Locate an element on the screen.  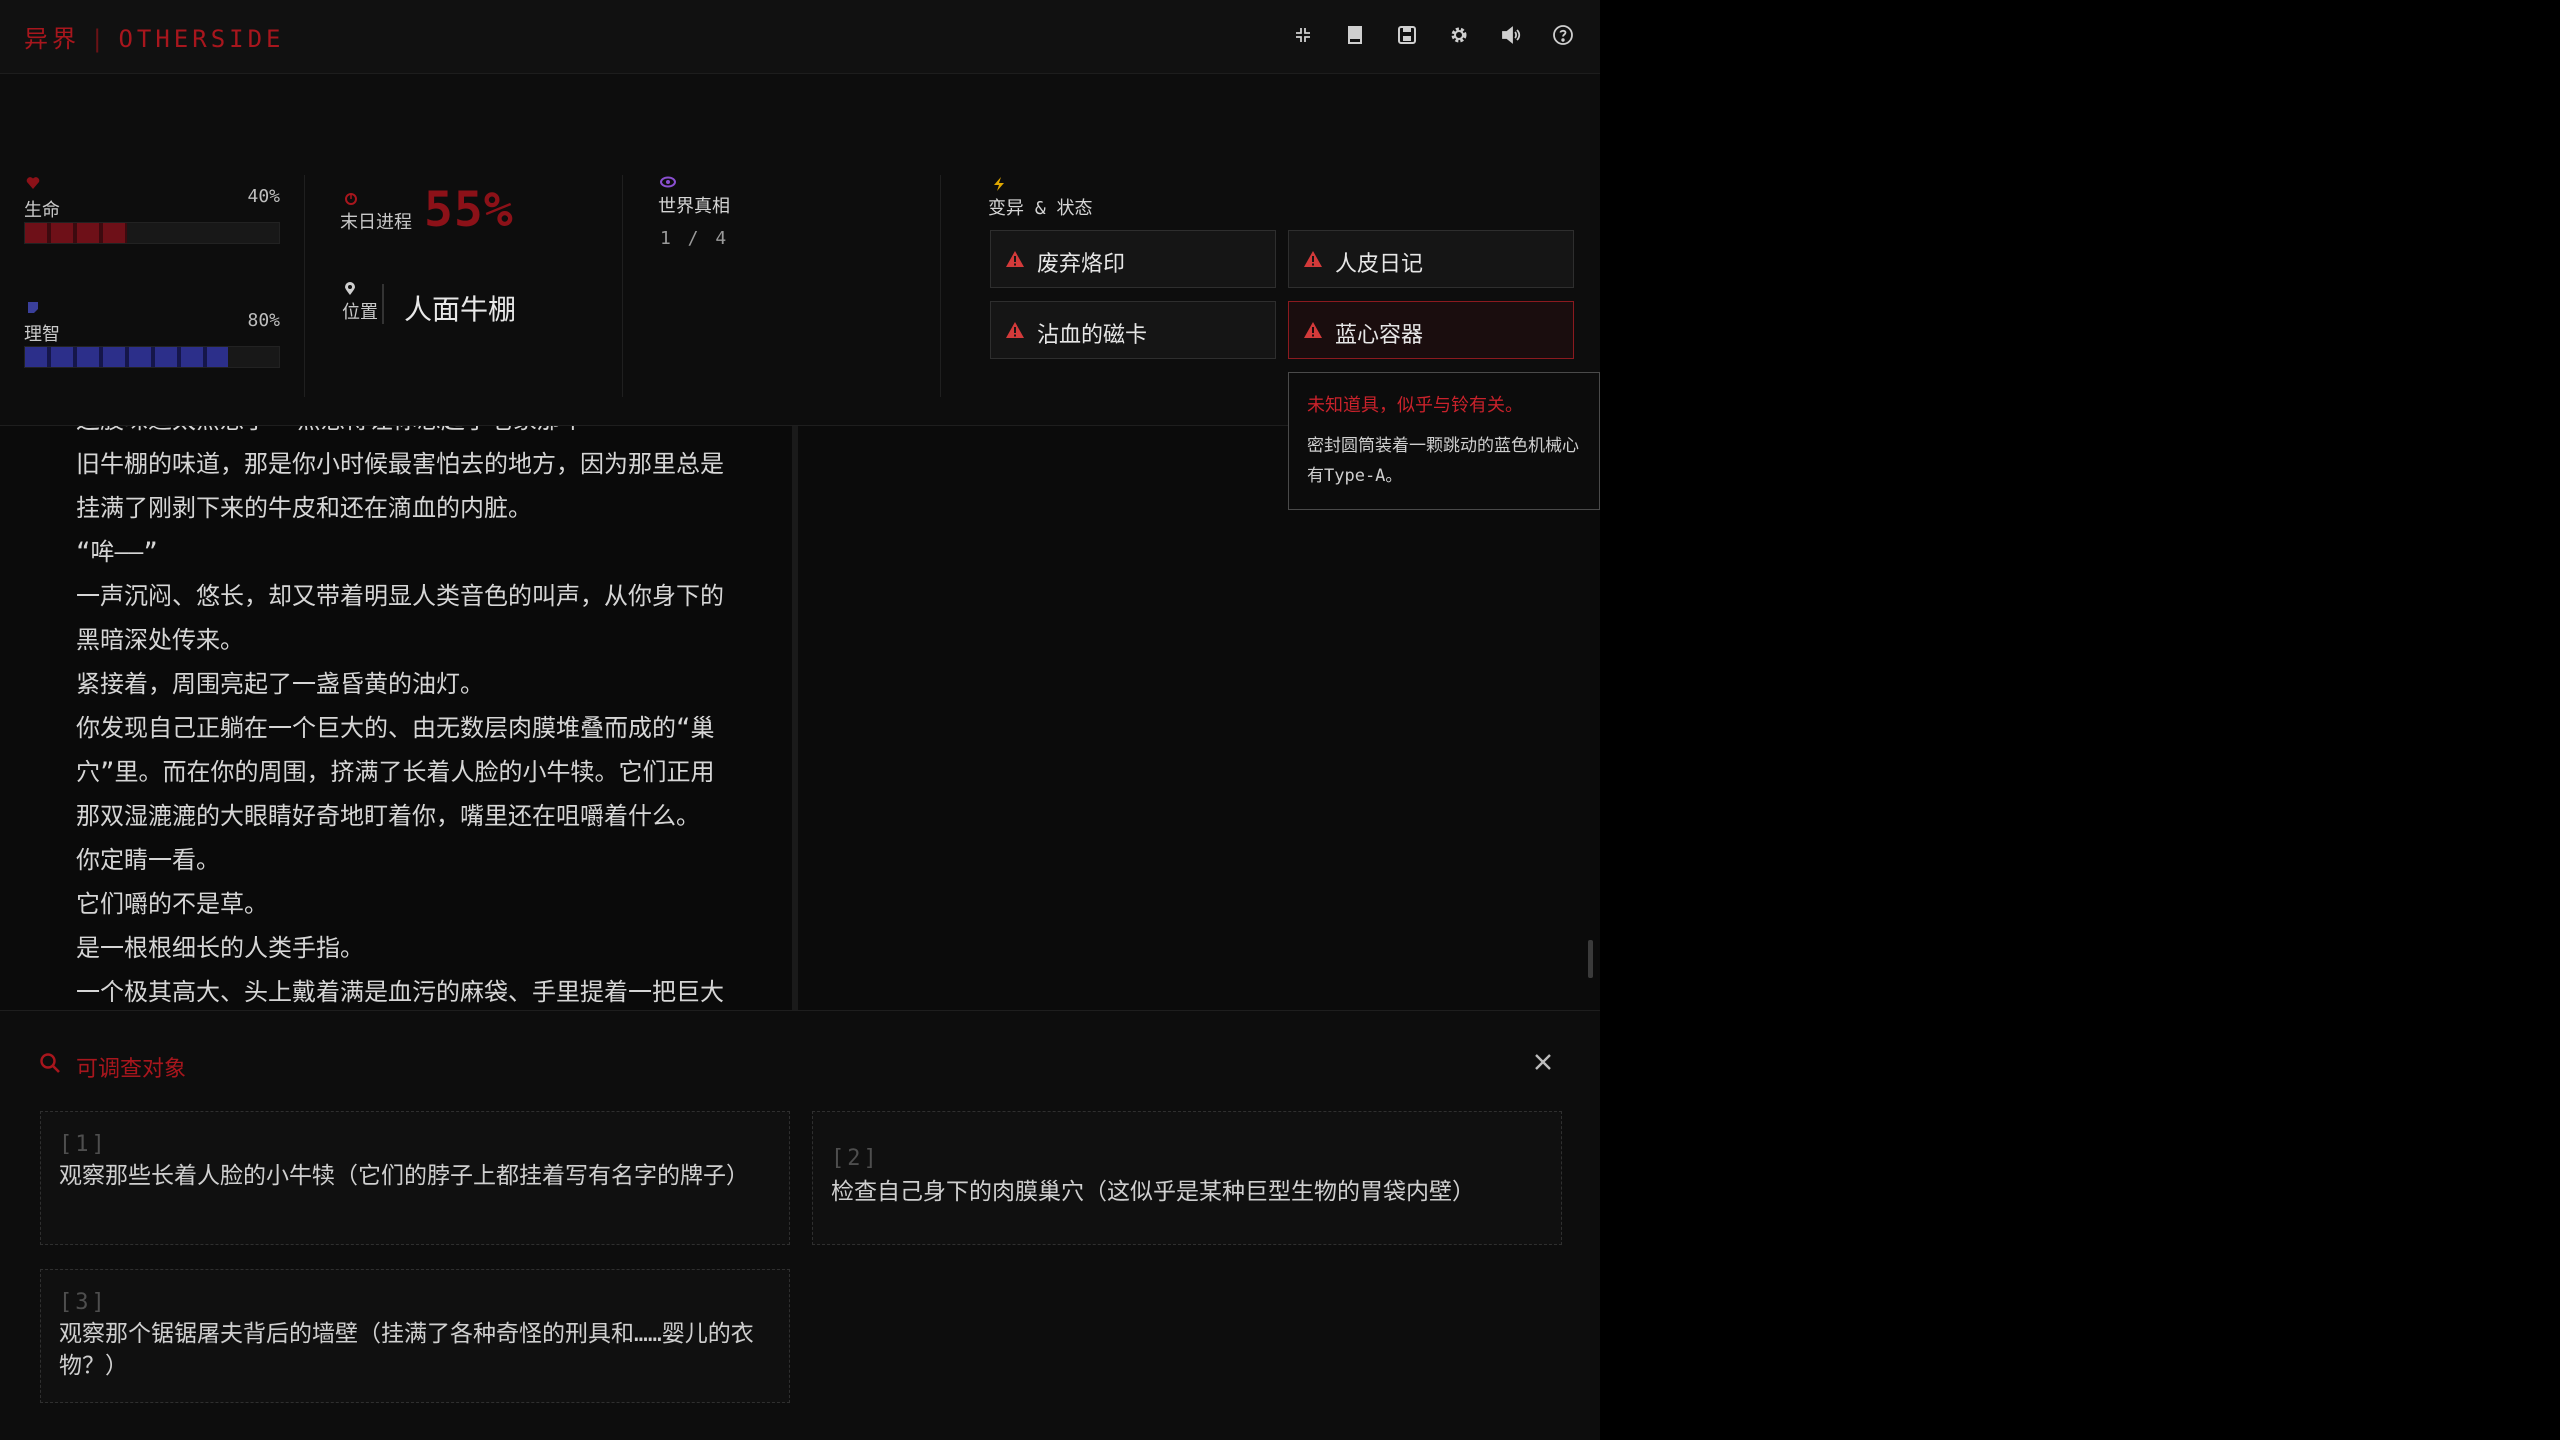
story-line: 一个极其高大、头上戴着满是血污的麻袋、手里提着一把巨大 is located at coordinates (400, 992).